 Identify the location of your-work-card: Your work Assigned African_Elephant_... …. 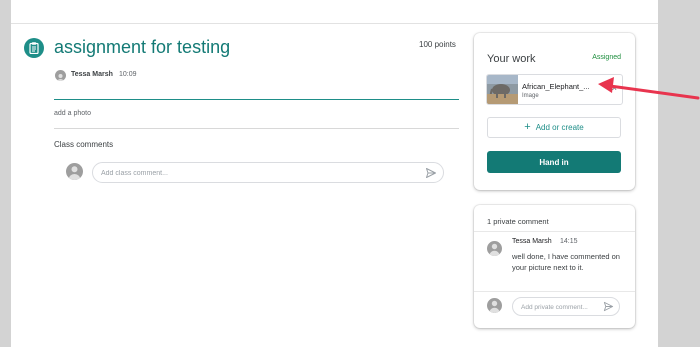
(554, 111).